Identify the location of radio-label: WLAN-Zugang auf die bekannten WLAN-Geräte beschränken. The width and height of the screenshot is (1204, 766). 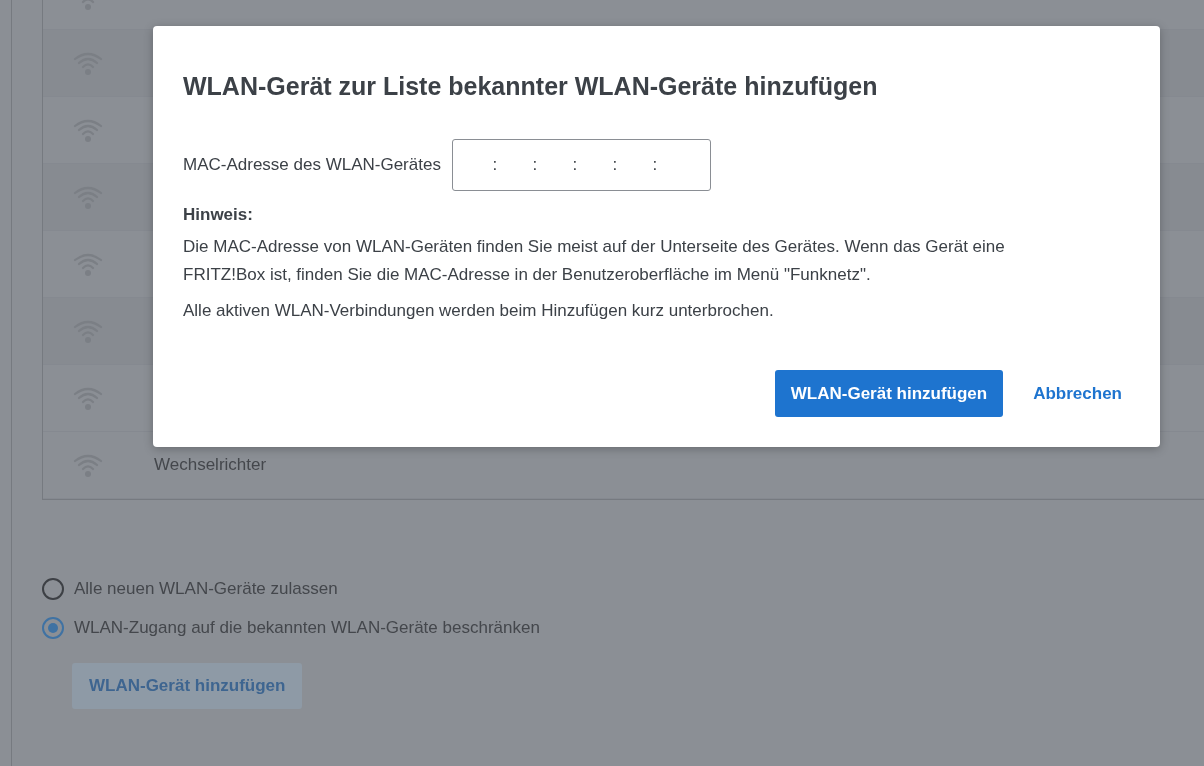
(307, 628).